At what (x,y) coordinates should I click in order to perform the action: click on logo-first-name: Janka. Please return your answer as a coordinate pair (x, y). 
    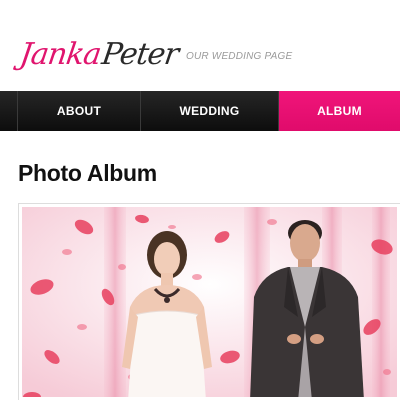
    Looking at the image, I should click on (60, 54).